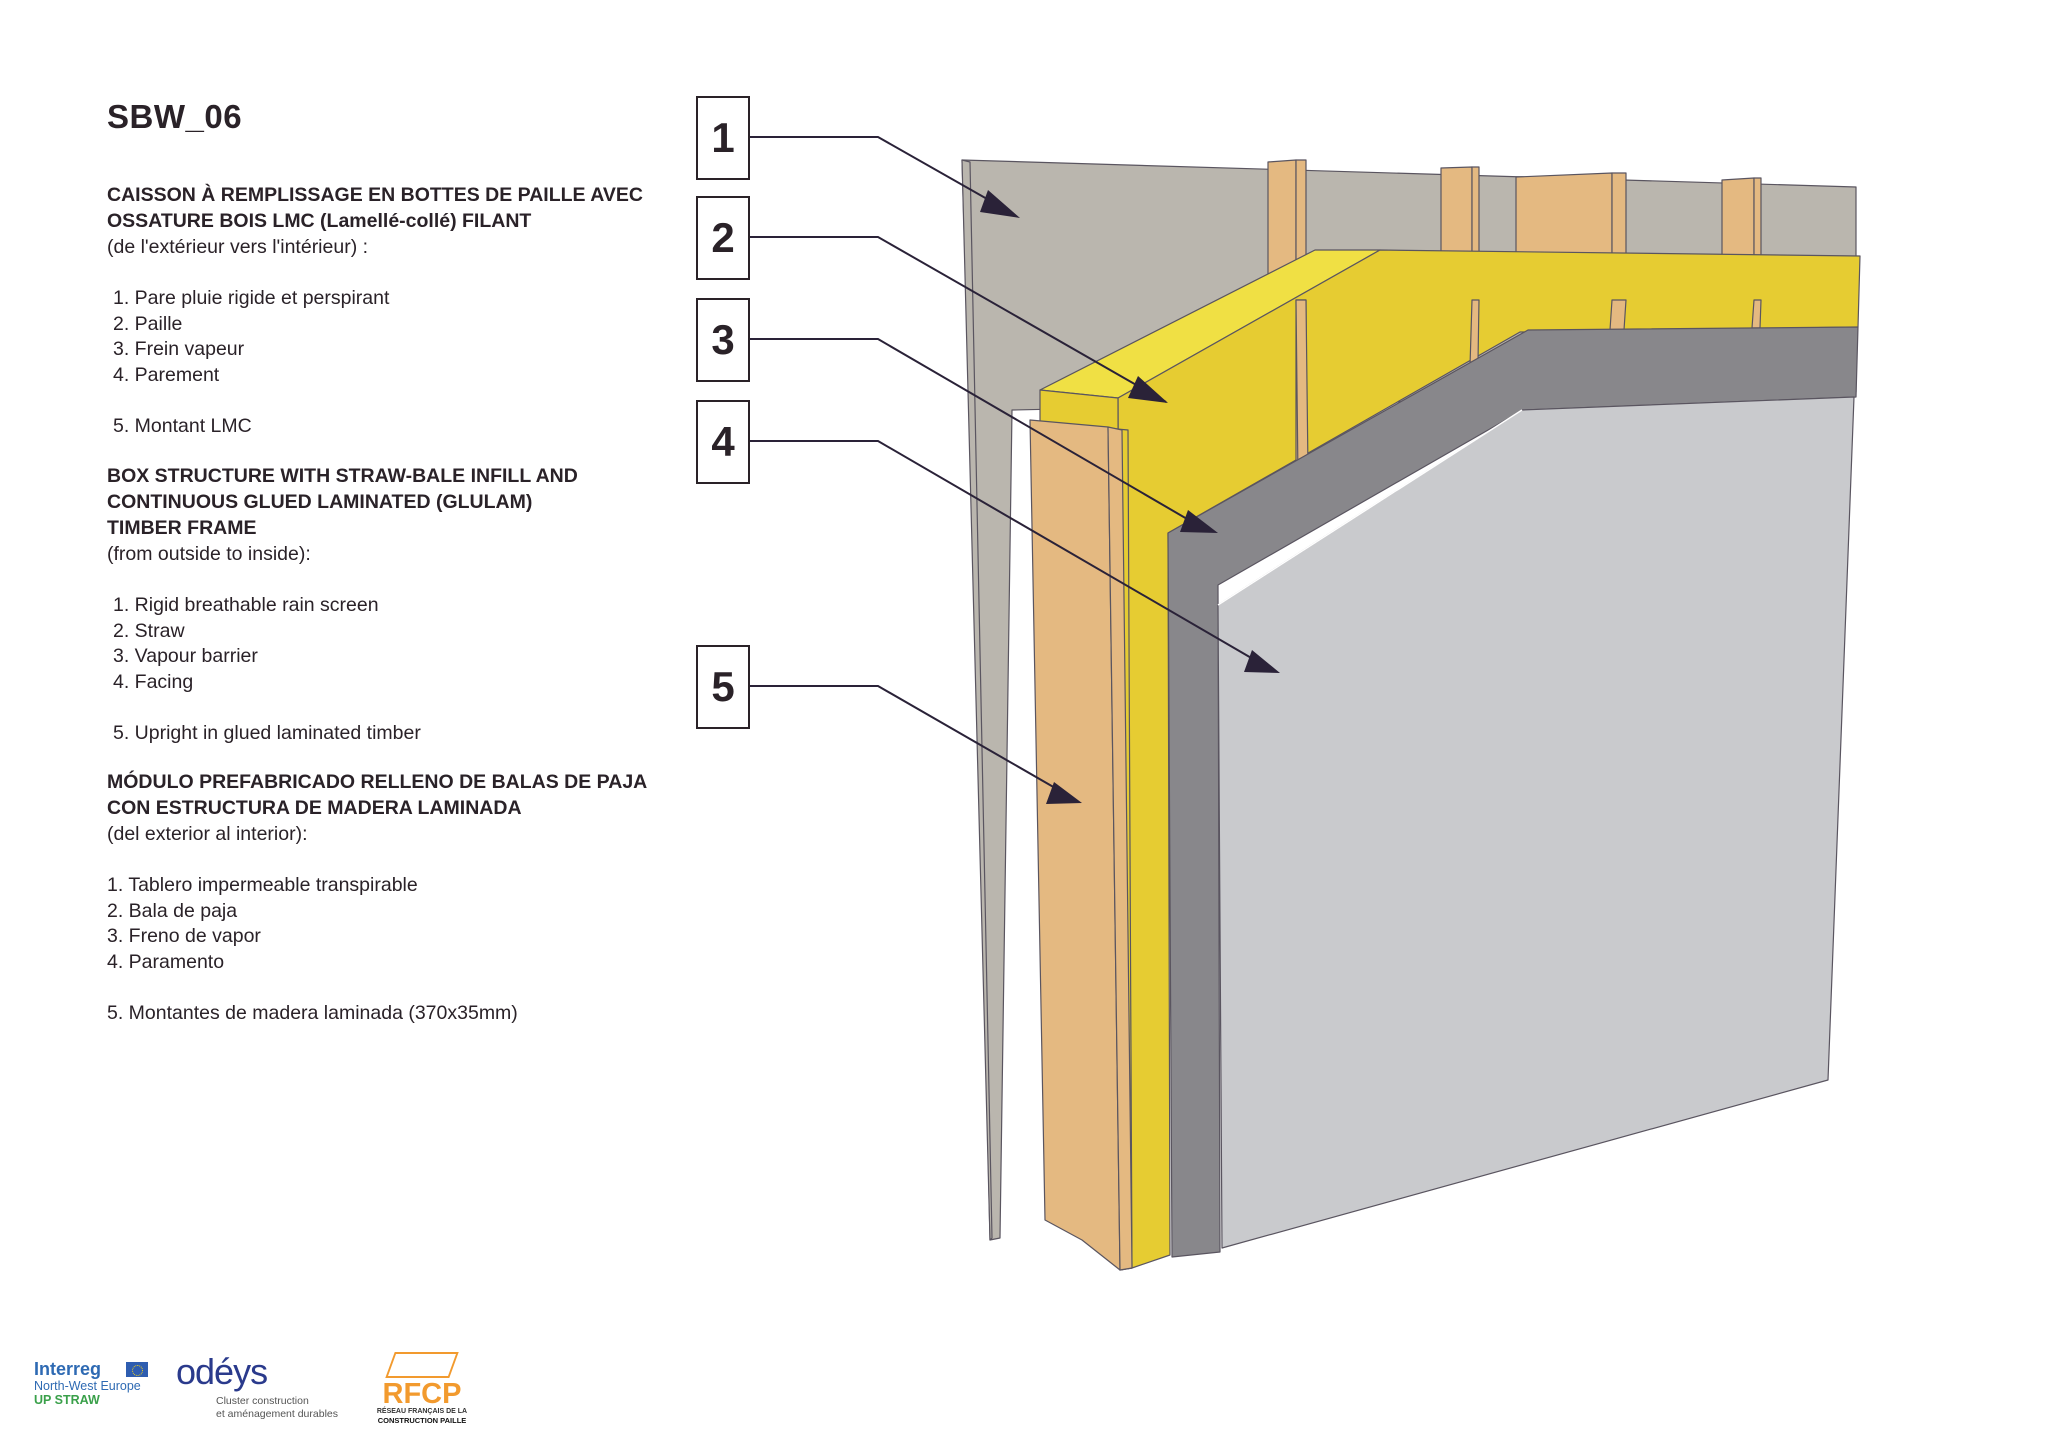 Image resolution: width=2048 pixels, height=1448 pixels. I want to click on callout-3: 3, so click(723, 340).